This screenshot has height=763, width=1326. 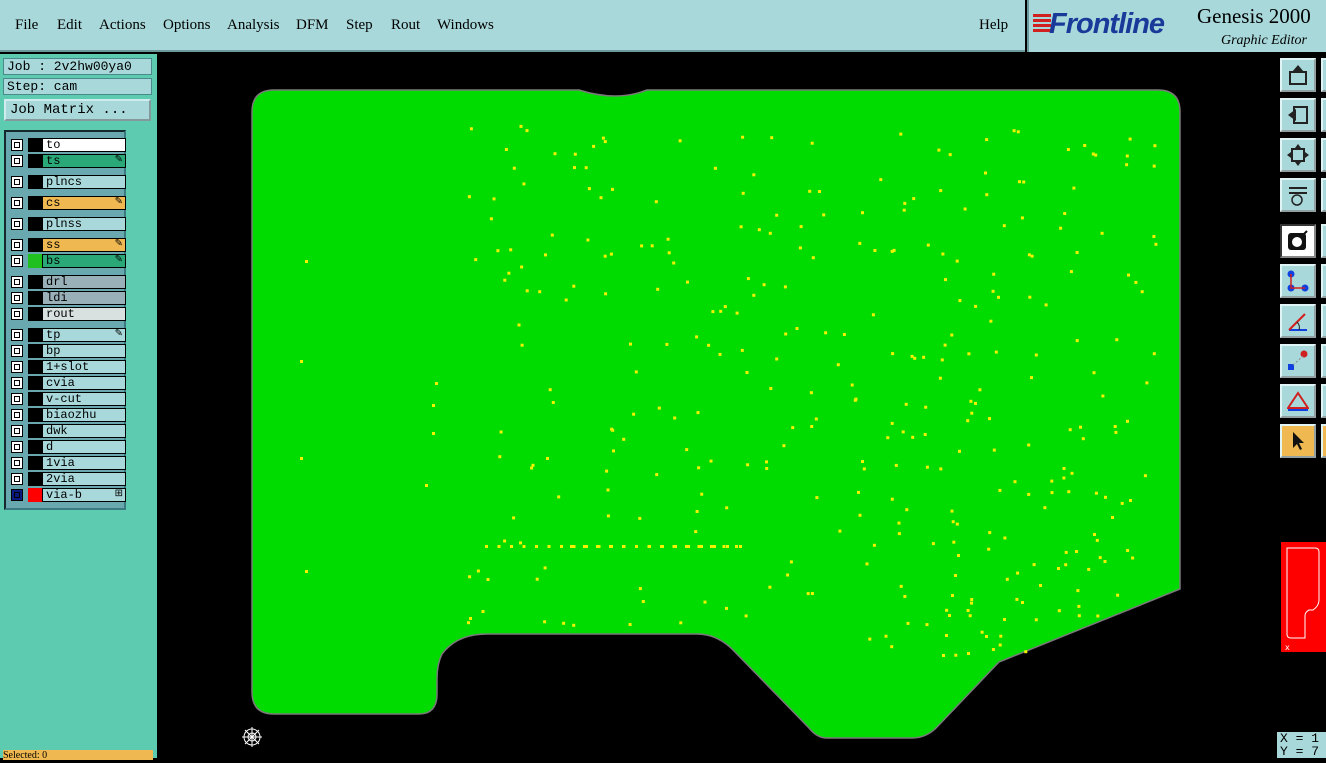 I want to click on layer-name: bs ✎, so click(x=84, y=261).